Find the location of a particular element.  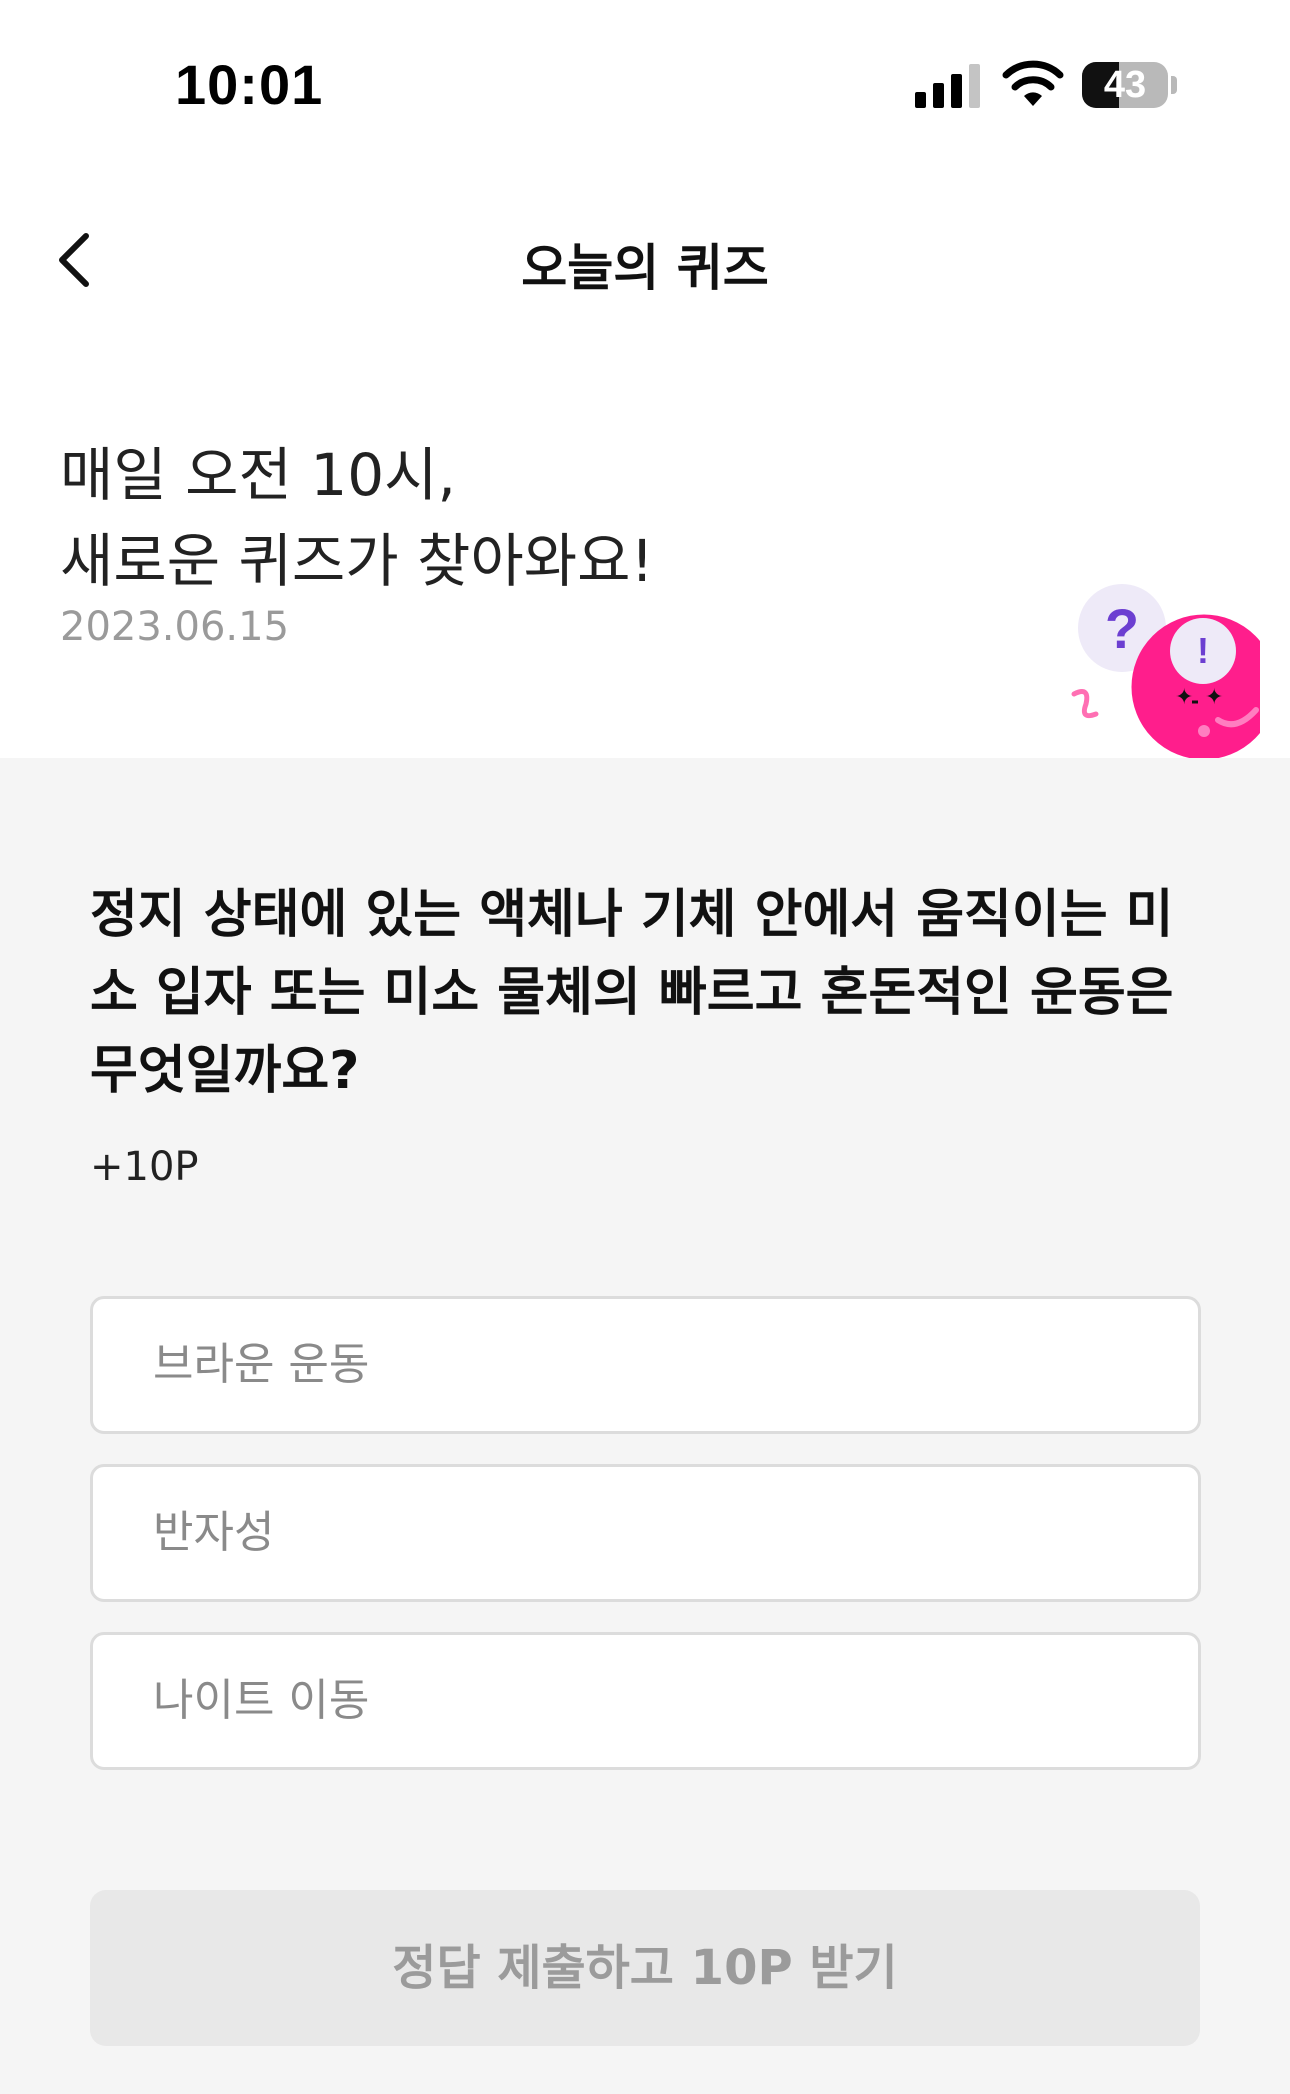

cellular-signal-icon is located at coordinates (947, 86).